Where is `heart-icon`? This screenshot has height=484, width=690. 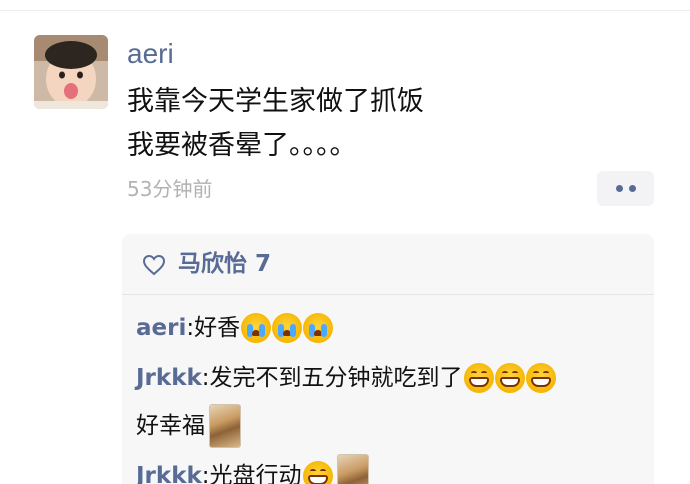 heart-icon is located at coordinates (154, 265).